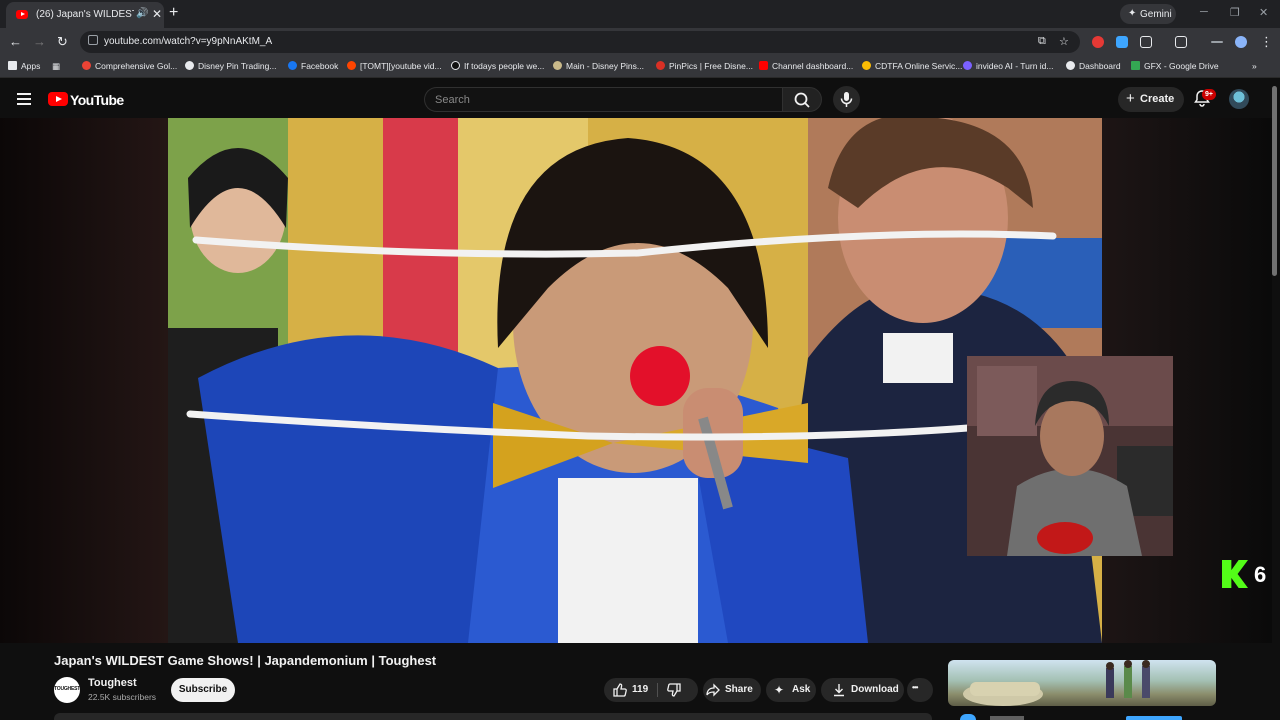 Image resolution: width=1280 pixels, height=720 pixels. What do you see at coordinates (173, 13) in the screenshot?
I see `new-tab-button: +` at bounding box center [173, 13].